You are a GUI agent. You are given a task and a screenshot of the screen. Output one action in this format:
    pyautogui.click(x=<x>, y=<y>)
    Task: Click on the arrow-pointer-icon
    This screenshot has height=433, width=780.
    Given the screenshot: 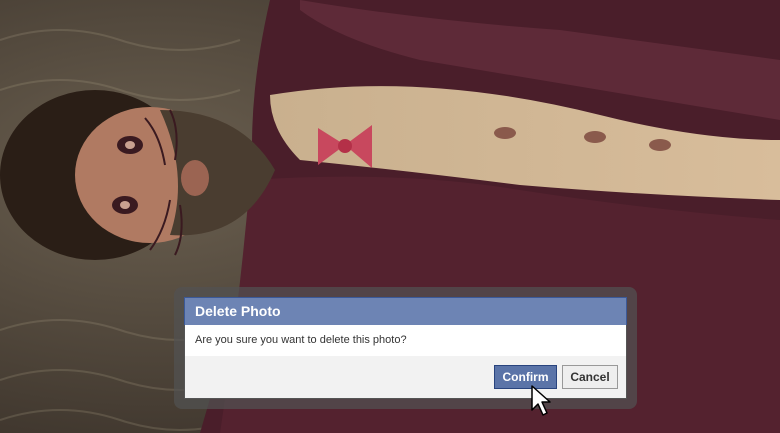 What is the action you would take?
    pyautogui.click(x=541, y=400)
    